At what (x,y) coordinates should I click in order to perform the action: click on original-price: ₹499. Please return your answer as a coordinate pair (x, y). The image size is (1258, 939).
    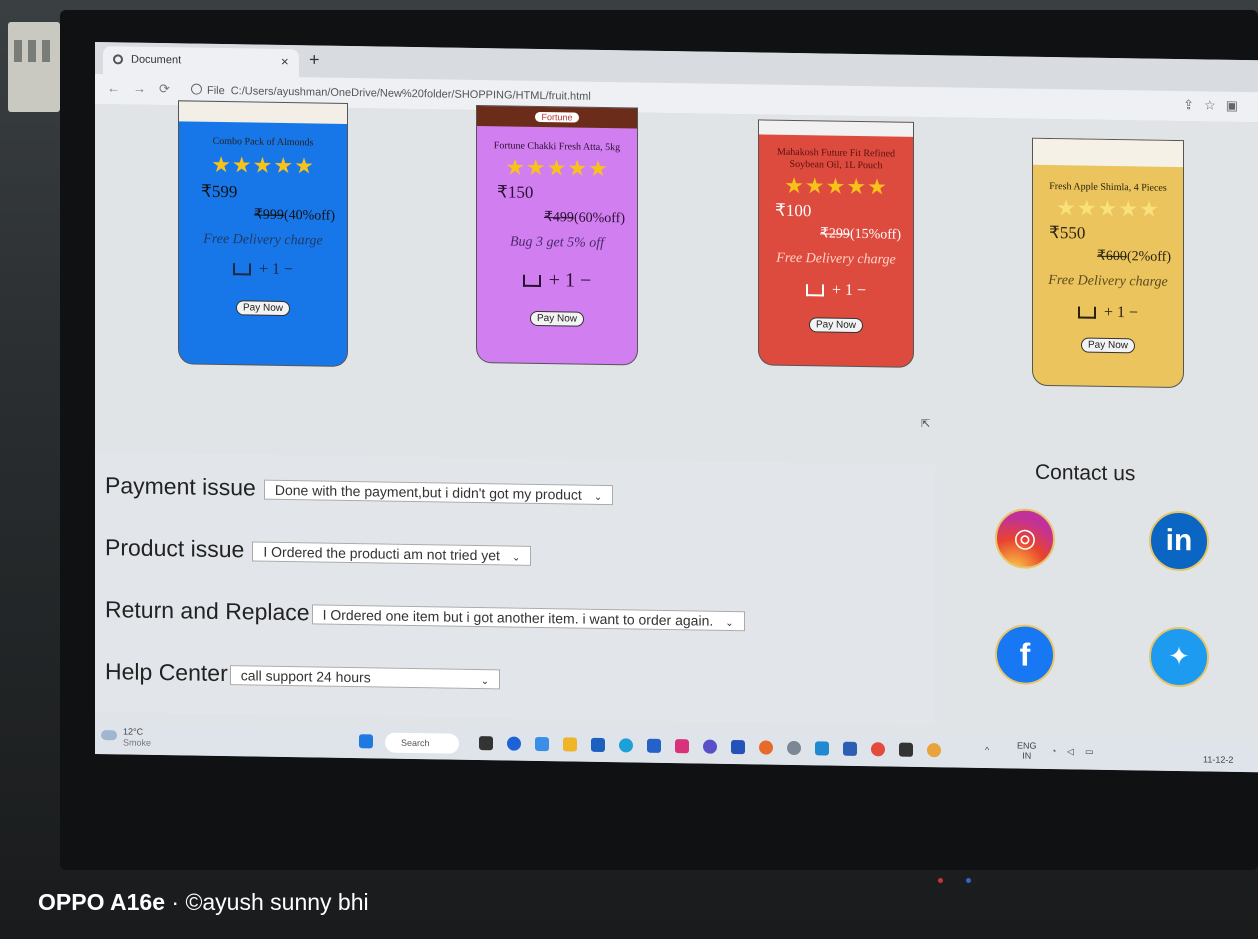
    Looking at the image, I should click on (559, 218).